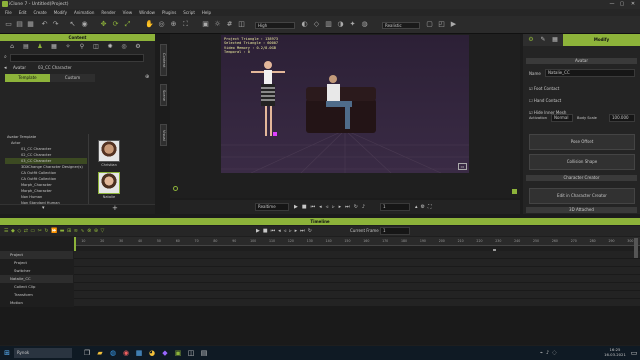  What do you see at coordinates (191, 353) in the screenshot?
I see `app-icon: ◫` at bounding box center [191, 353].